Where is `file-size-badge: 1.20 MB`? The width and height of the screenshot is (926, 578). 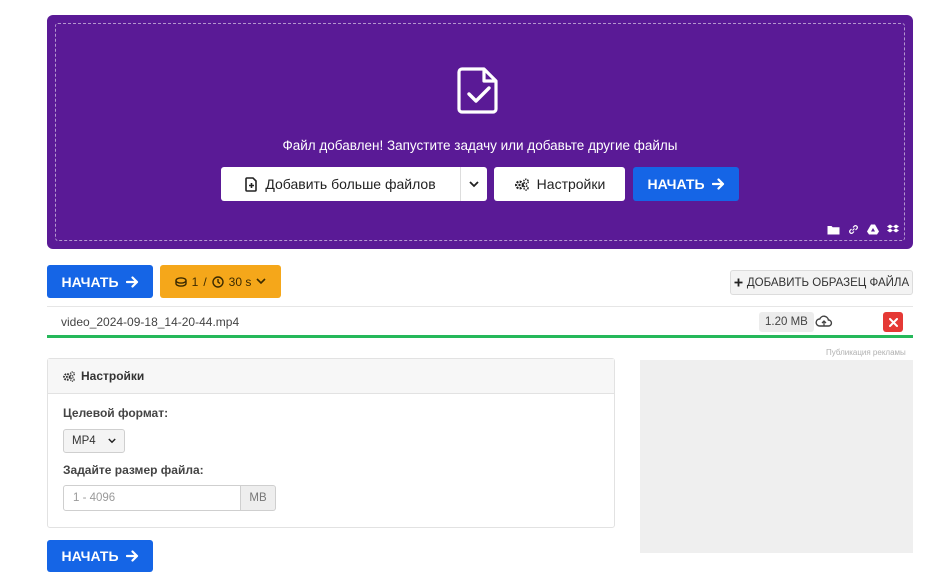
file-size-badge: 1.20 MB is located at coordinates (786, 322).